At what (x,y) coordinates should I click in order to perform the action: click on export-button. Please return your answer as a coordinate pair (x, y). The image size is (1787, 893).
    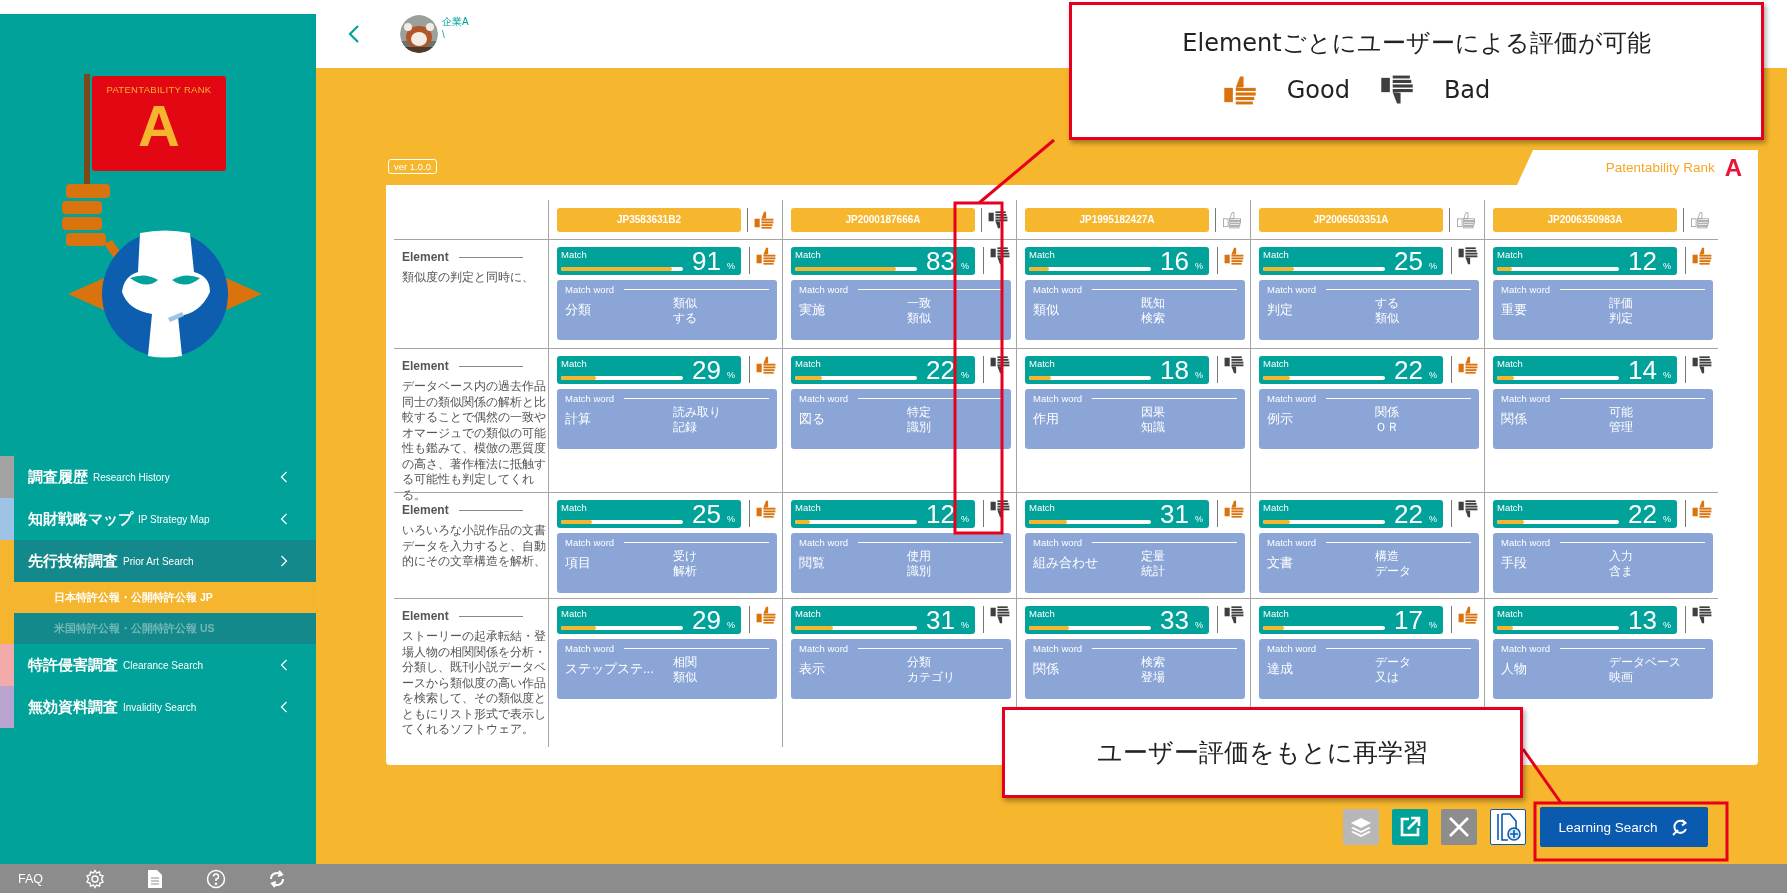
    Looking at the image, I should click on (1410, 827).